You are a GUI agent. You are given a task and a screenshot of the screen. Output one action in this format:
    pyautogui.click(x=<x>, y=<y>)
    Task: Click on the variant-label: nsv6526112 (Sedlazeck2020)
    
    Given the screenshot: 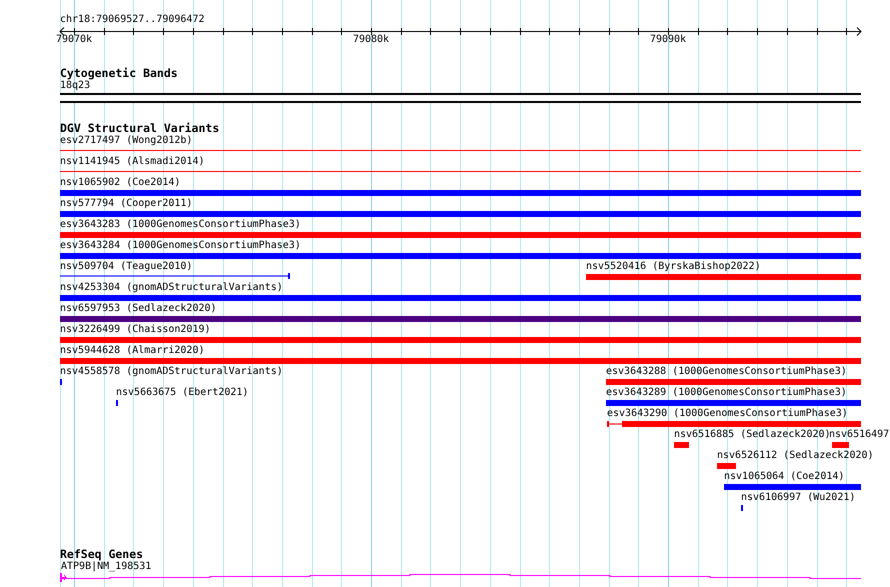 What is the action you would take?
    pyautogui.click(x=795, y=456)
    